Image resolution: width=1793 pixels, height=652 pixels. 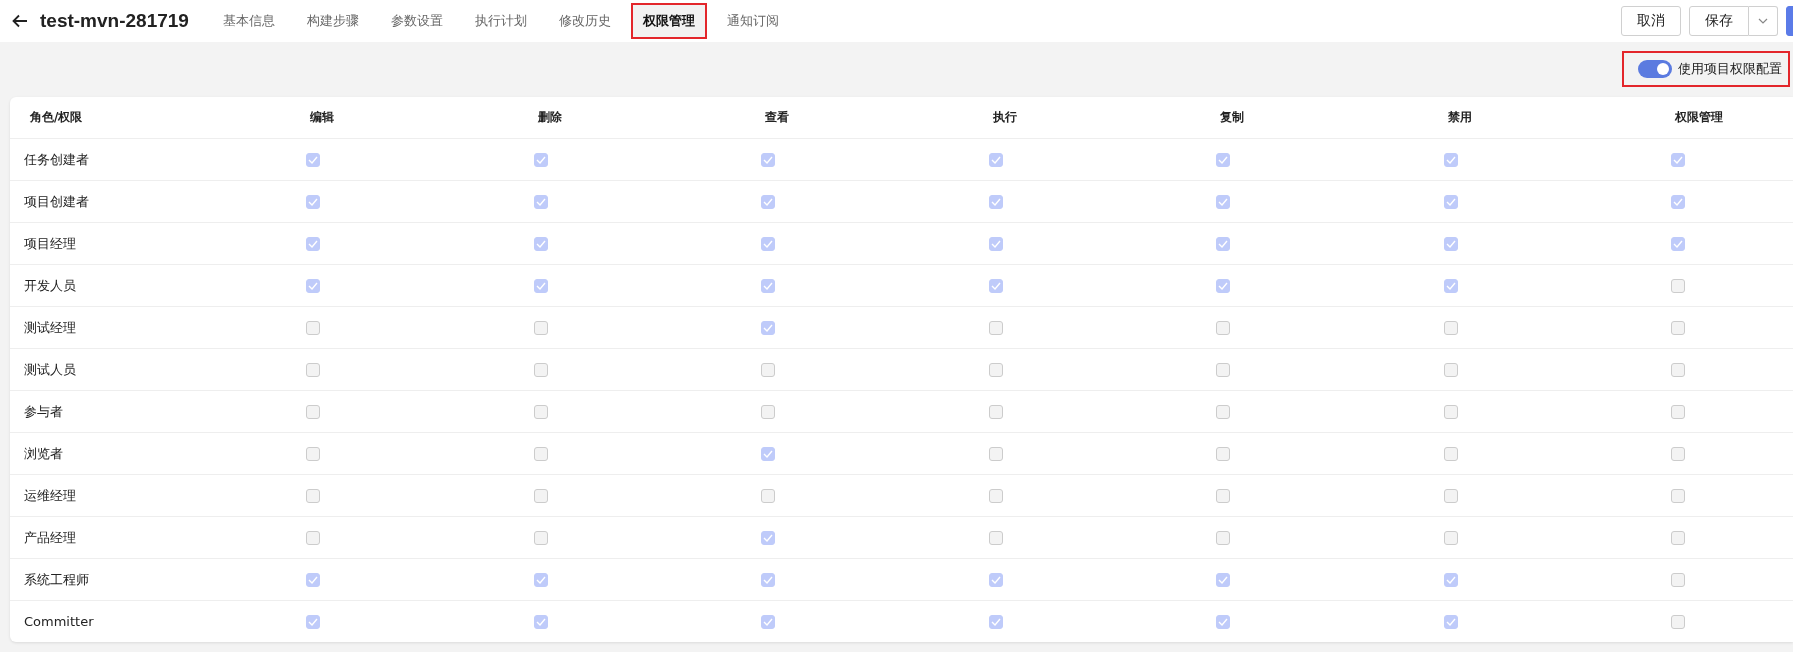 I want to click on column-header: 编辑, so click(x=420, y=118).